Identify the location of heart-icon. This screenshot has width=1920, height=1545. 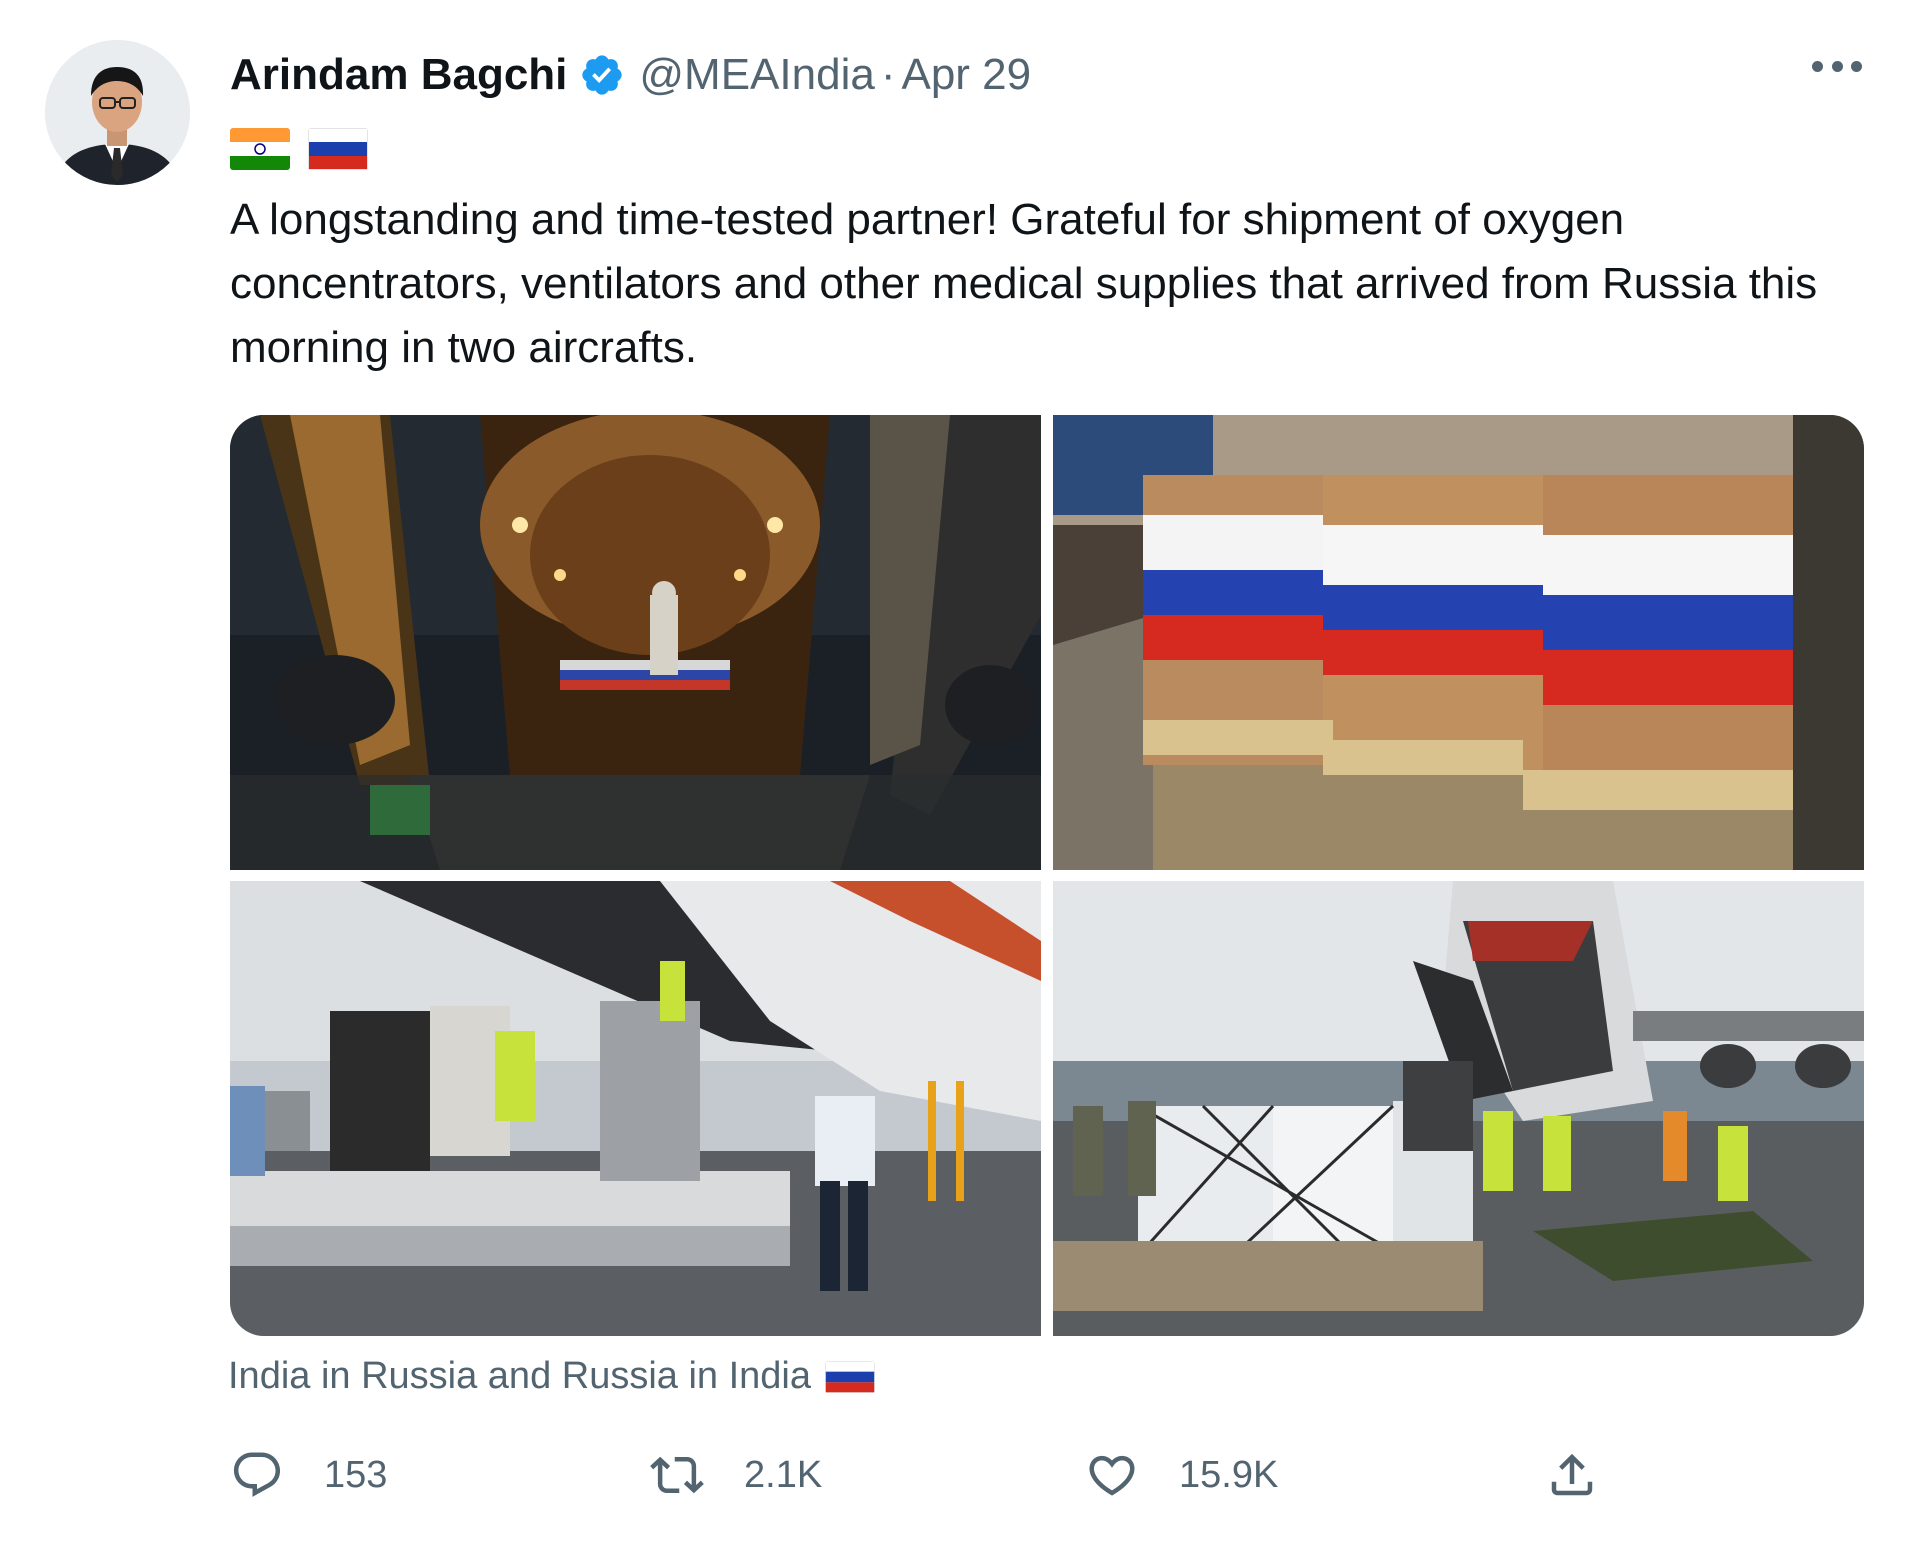
(1112, 1475).